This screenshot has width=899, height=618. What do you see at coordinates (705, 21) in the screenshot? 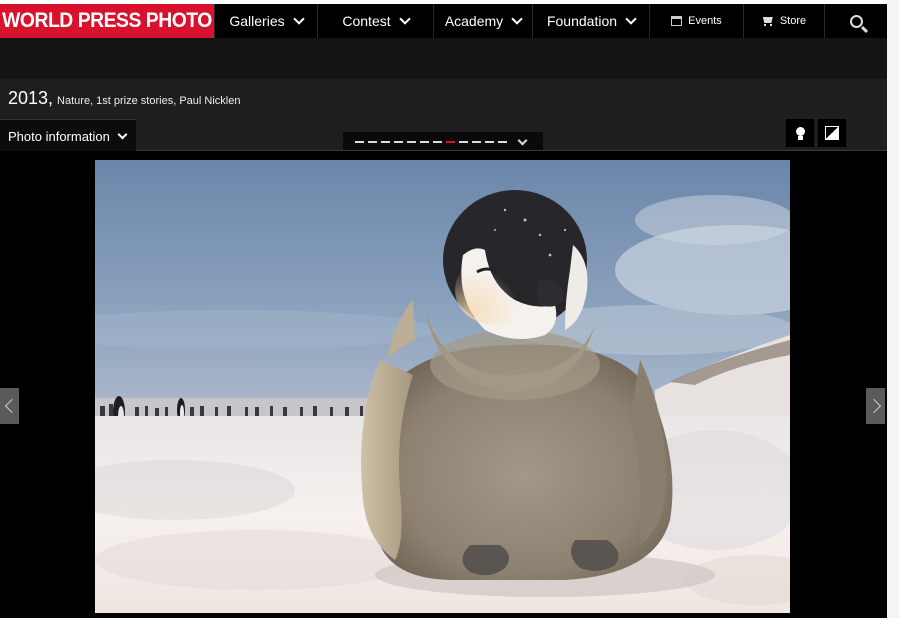
I see `nav-events-label: Events` at bounding box center [705, 21].